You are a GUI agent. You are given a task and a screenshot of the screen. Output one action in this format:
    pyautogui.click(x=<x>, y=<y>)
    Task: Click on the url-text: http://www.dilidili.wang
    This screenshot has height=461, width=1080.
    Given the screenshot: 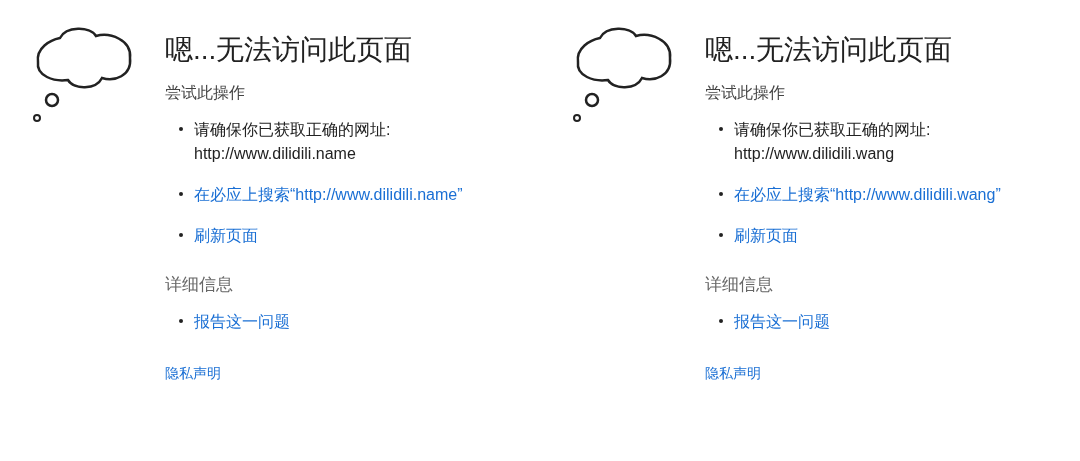 What is the action you would take?
    pyautogui.click(x=815, y=154)
    